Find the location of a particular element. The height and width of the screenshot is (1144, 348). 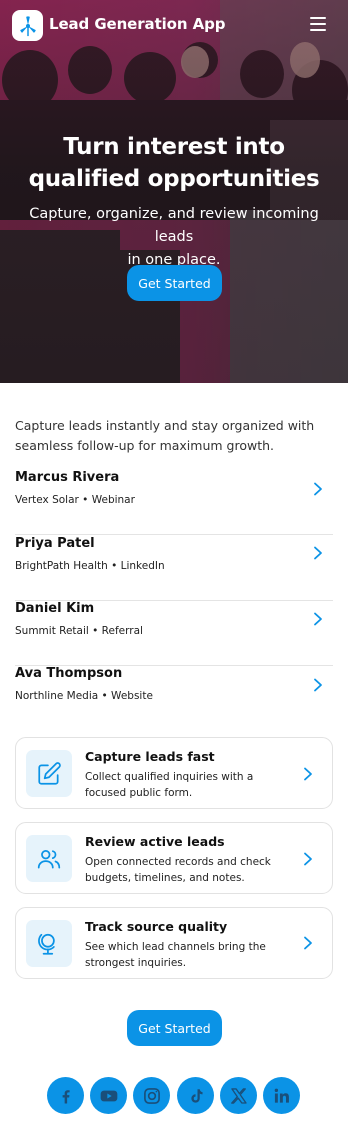

lead-meta: Summit Retail • Referral is located at coordinates (79, 631).